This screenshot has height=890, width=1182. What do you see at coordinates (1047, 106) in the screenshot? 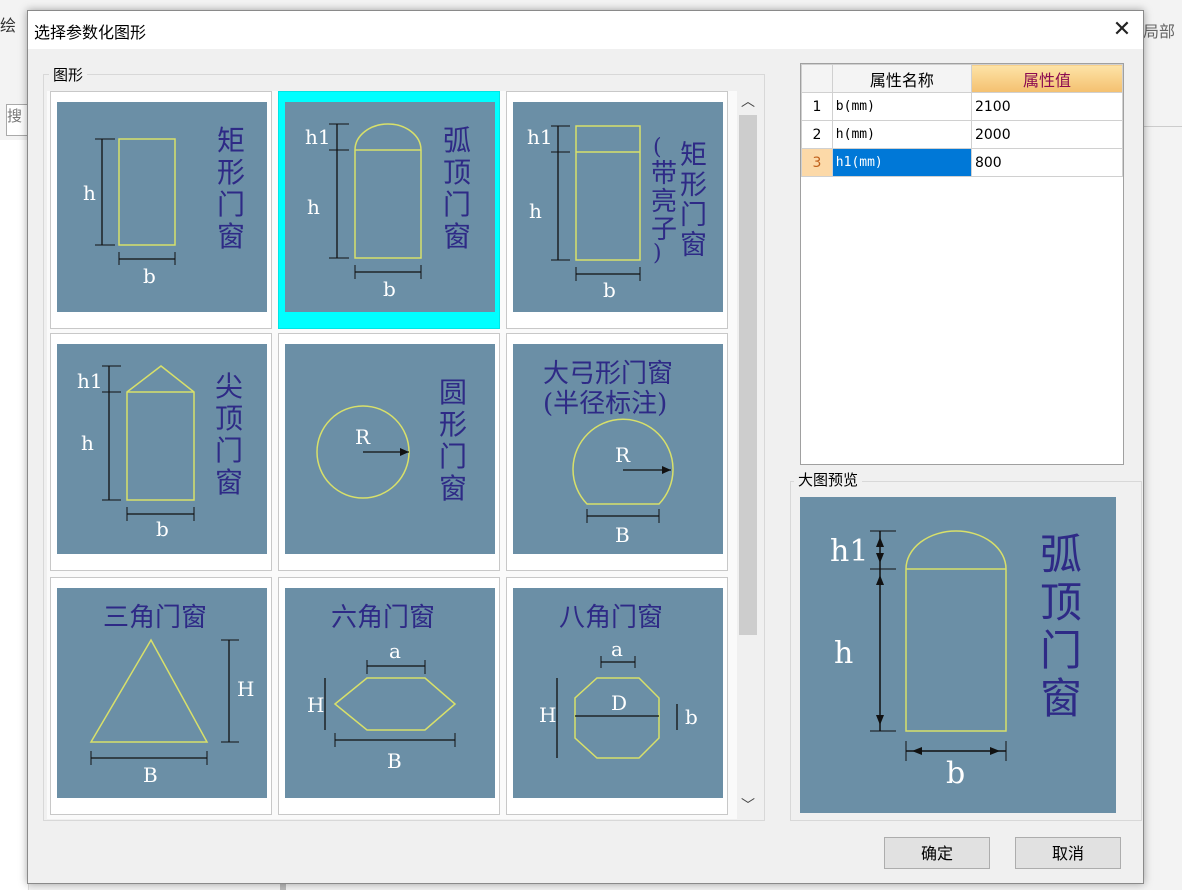
I see `property-value-cell: 2100` at bounding box center [1047, 106].